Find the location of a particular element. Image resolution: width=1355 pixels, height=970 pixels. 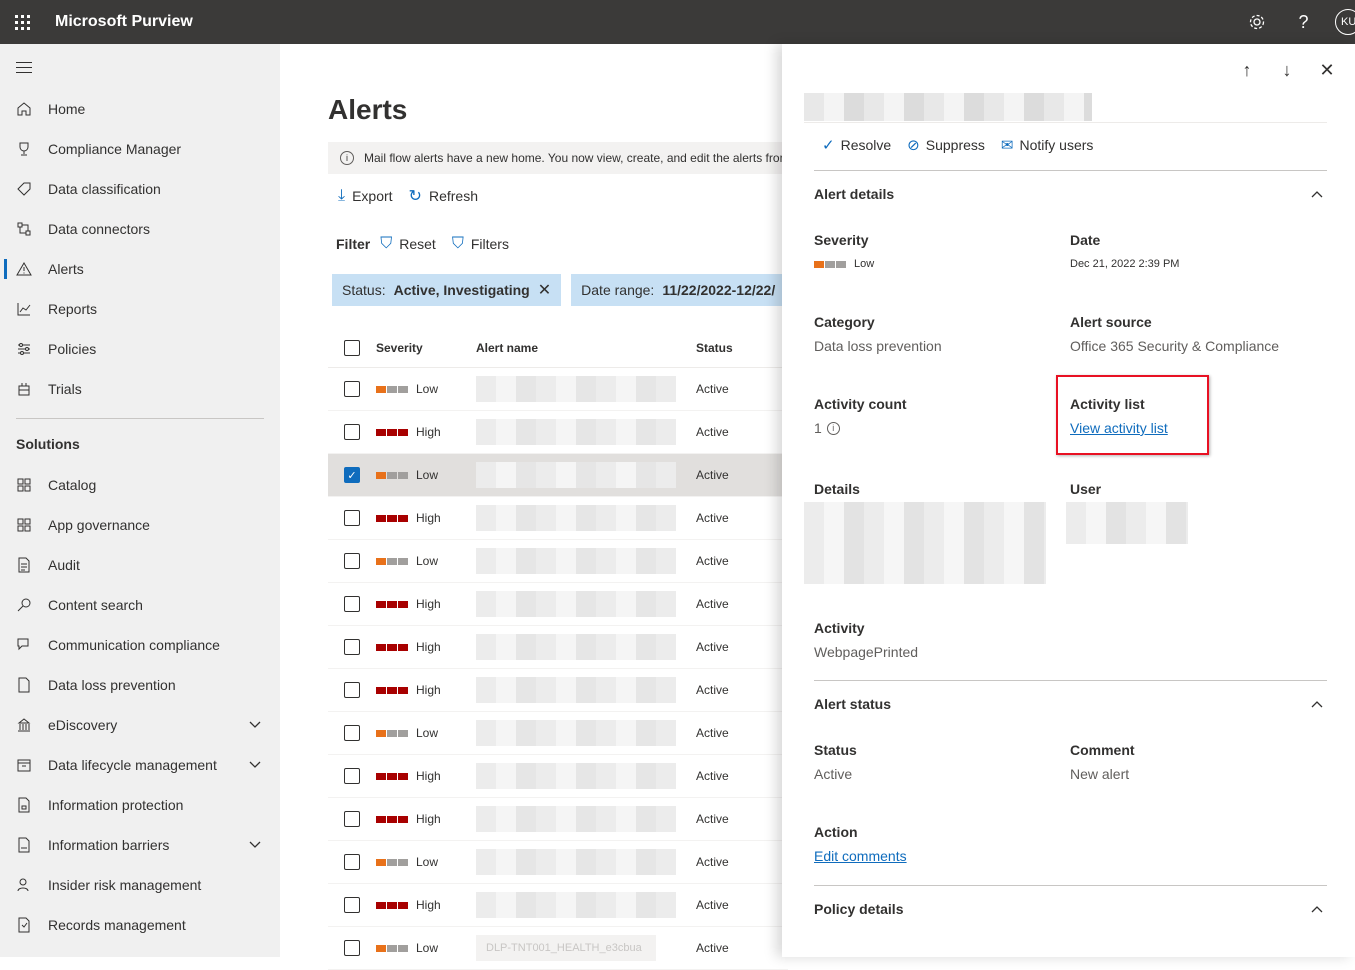

sidebar-item-trials: Trials is located at coordinates (140, 389).